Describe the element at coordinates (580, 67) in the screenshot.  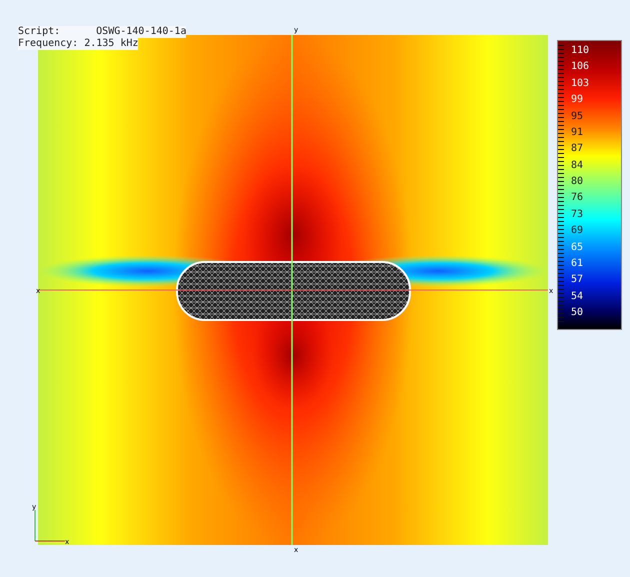
I see `scale-label: 106` at that location.